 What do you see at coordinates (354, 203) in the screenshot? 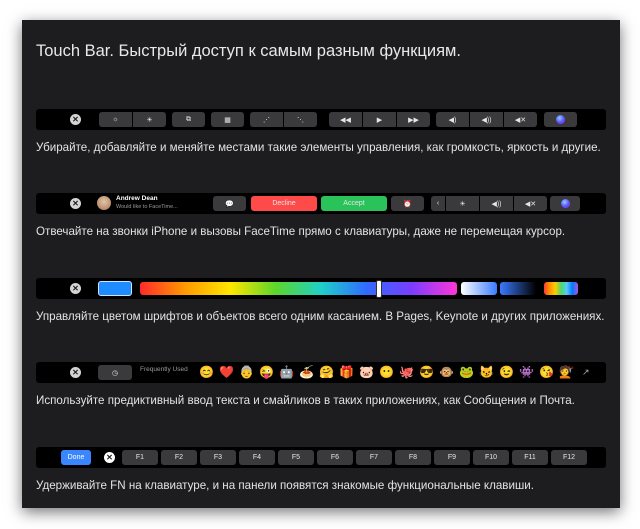
I see `accept-button: Accept` at bounding box center [354, 203].